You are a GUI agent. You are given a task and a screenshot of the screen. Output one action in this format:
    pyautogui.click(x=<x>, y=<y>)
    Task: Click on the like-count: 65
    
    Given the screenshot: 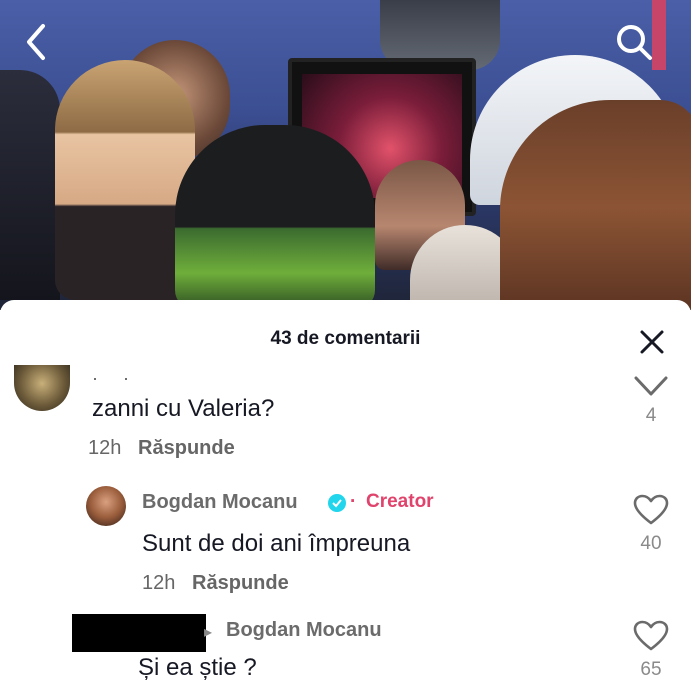 What is the action you would take?
    pyautogui.click(x=651, y=670)
    